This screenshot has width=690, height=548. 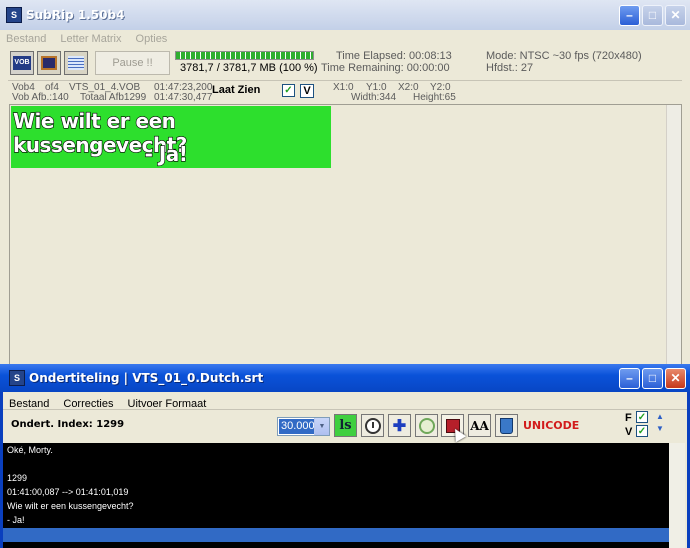 What do you see at coordinates (629, 378) in the screenshot?
I see `subtitle-minimize-button: –` at bounding box center [629, 378].